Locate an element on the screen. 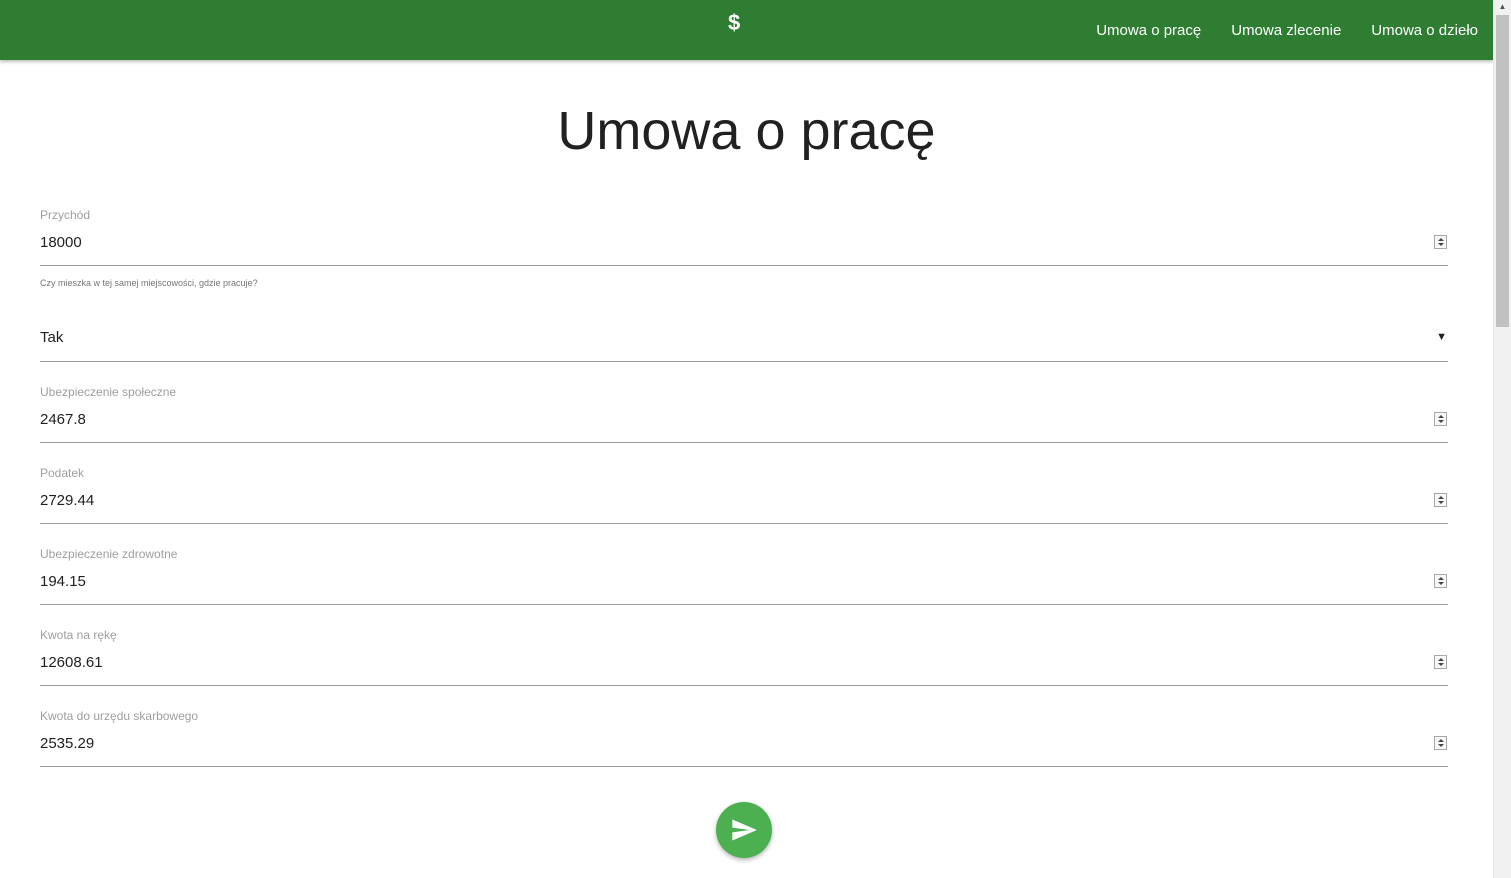 This screenshot has width=1511, height=878. nav-link-umowa-zlecenie: Umowa zlecenie is located at coordinates (1286, 30).